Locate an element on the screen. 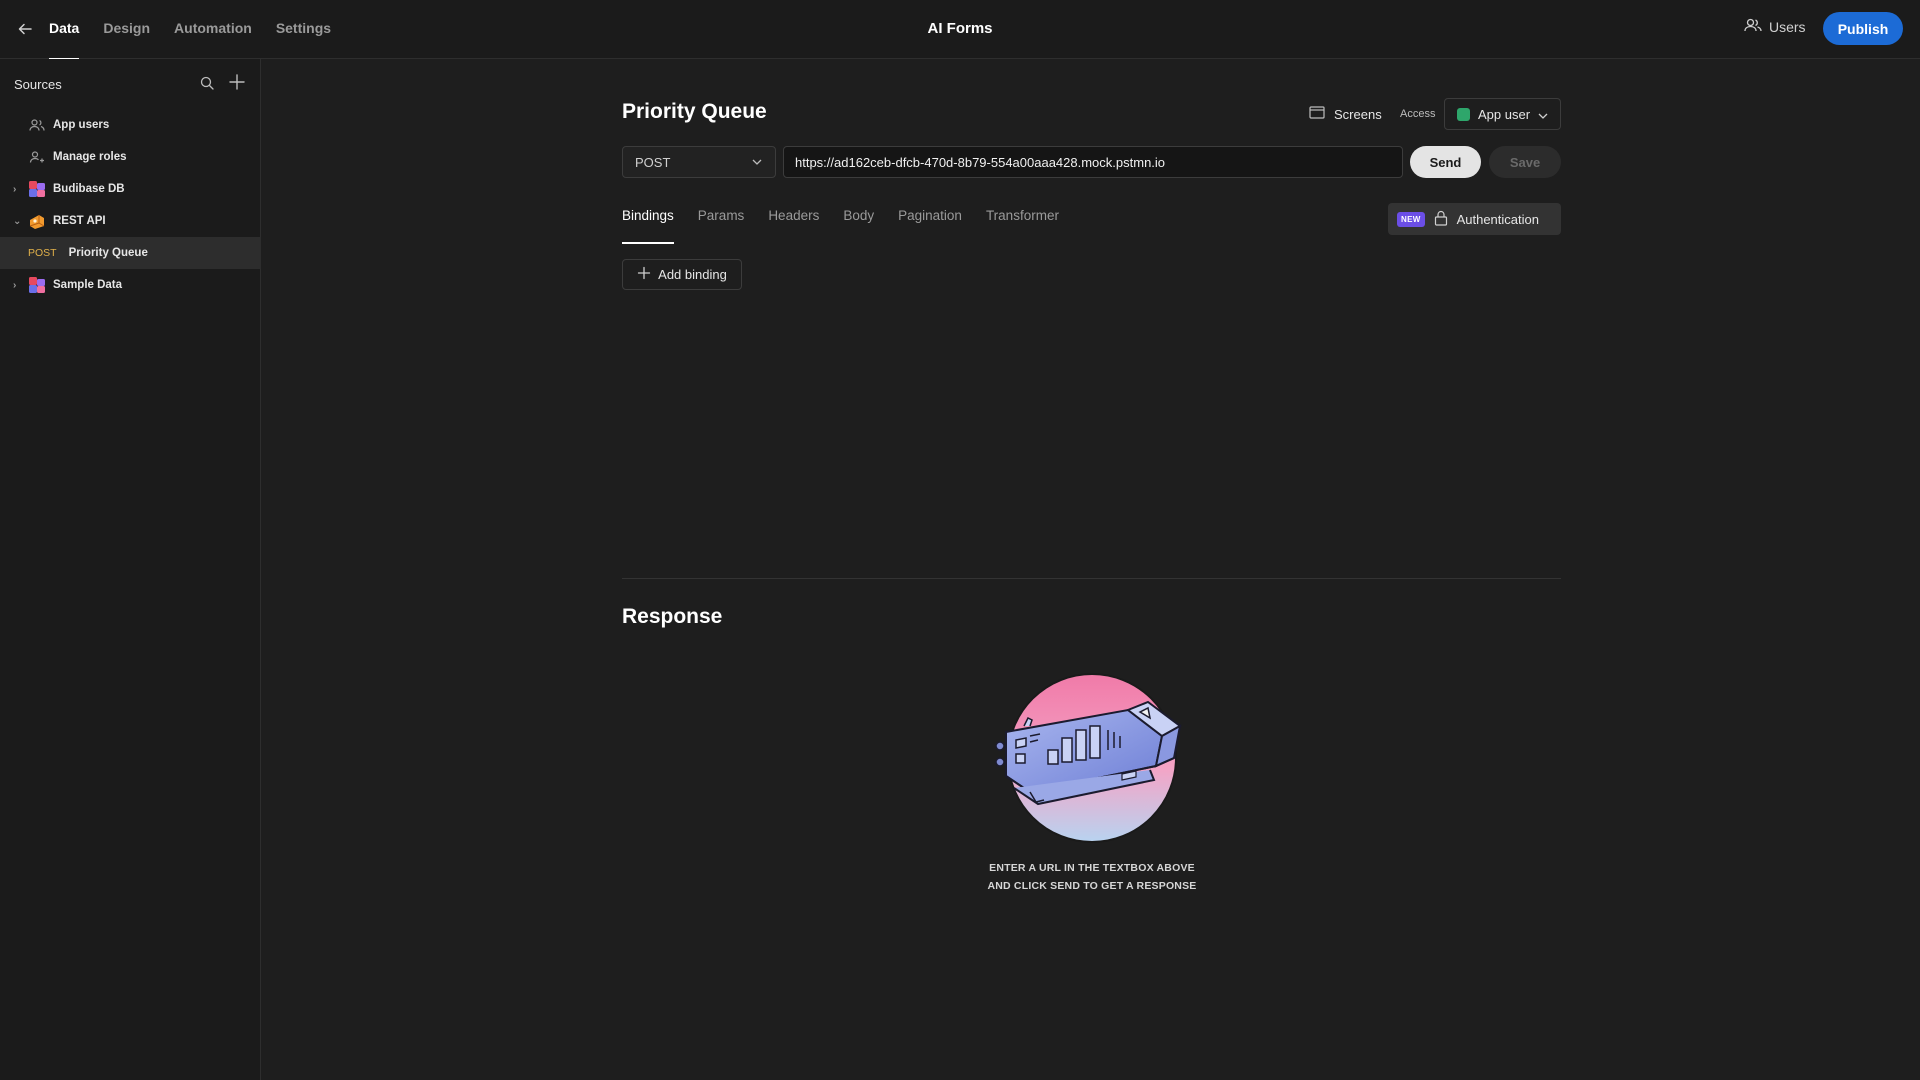  publish-button: Publish is located at coordinates (1863, 28).